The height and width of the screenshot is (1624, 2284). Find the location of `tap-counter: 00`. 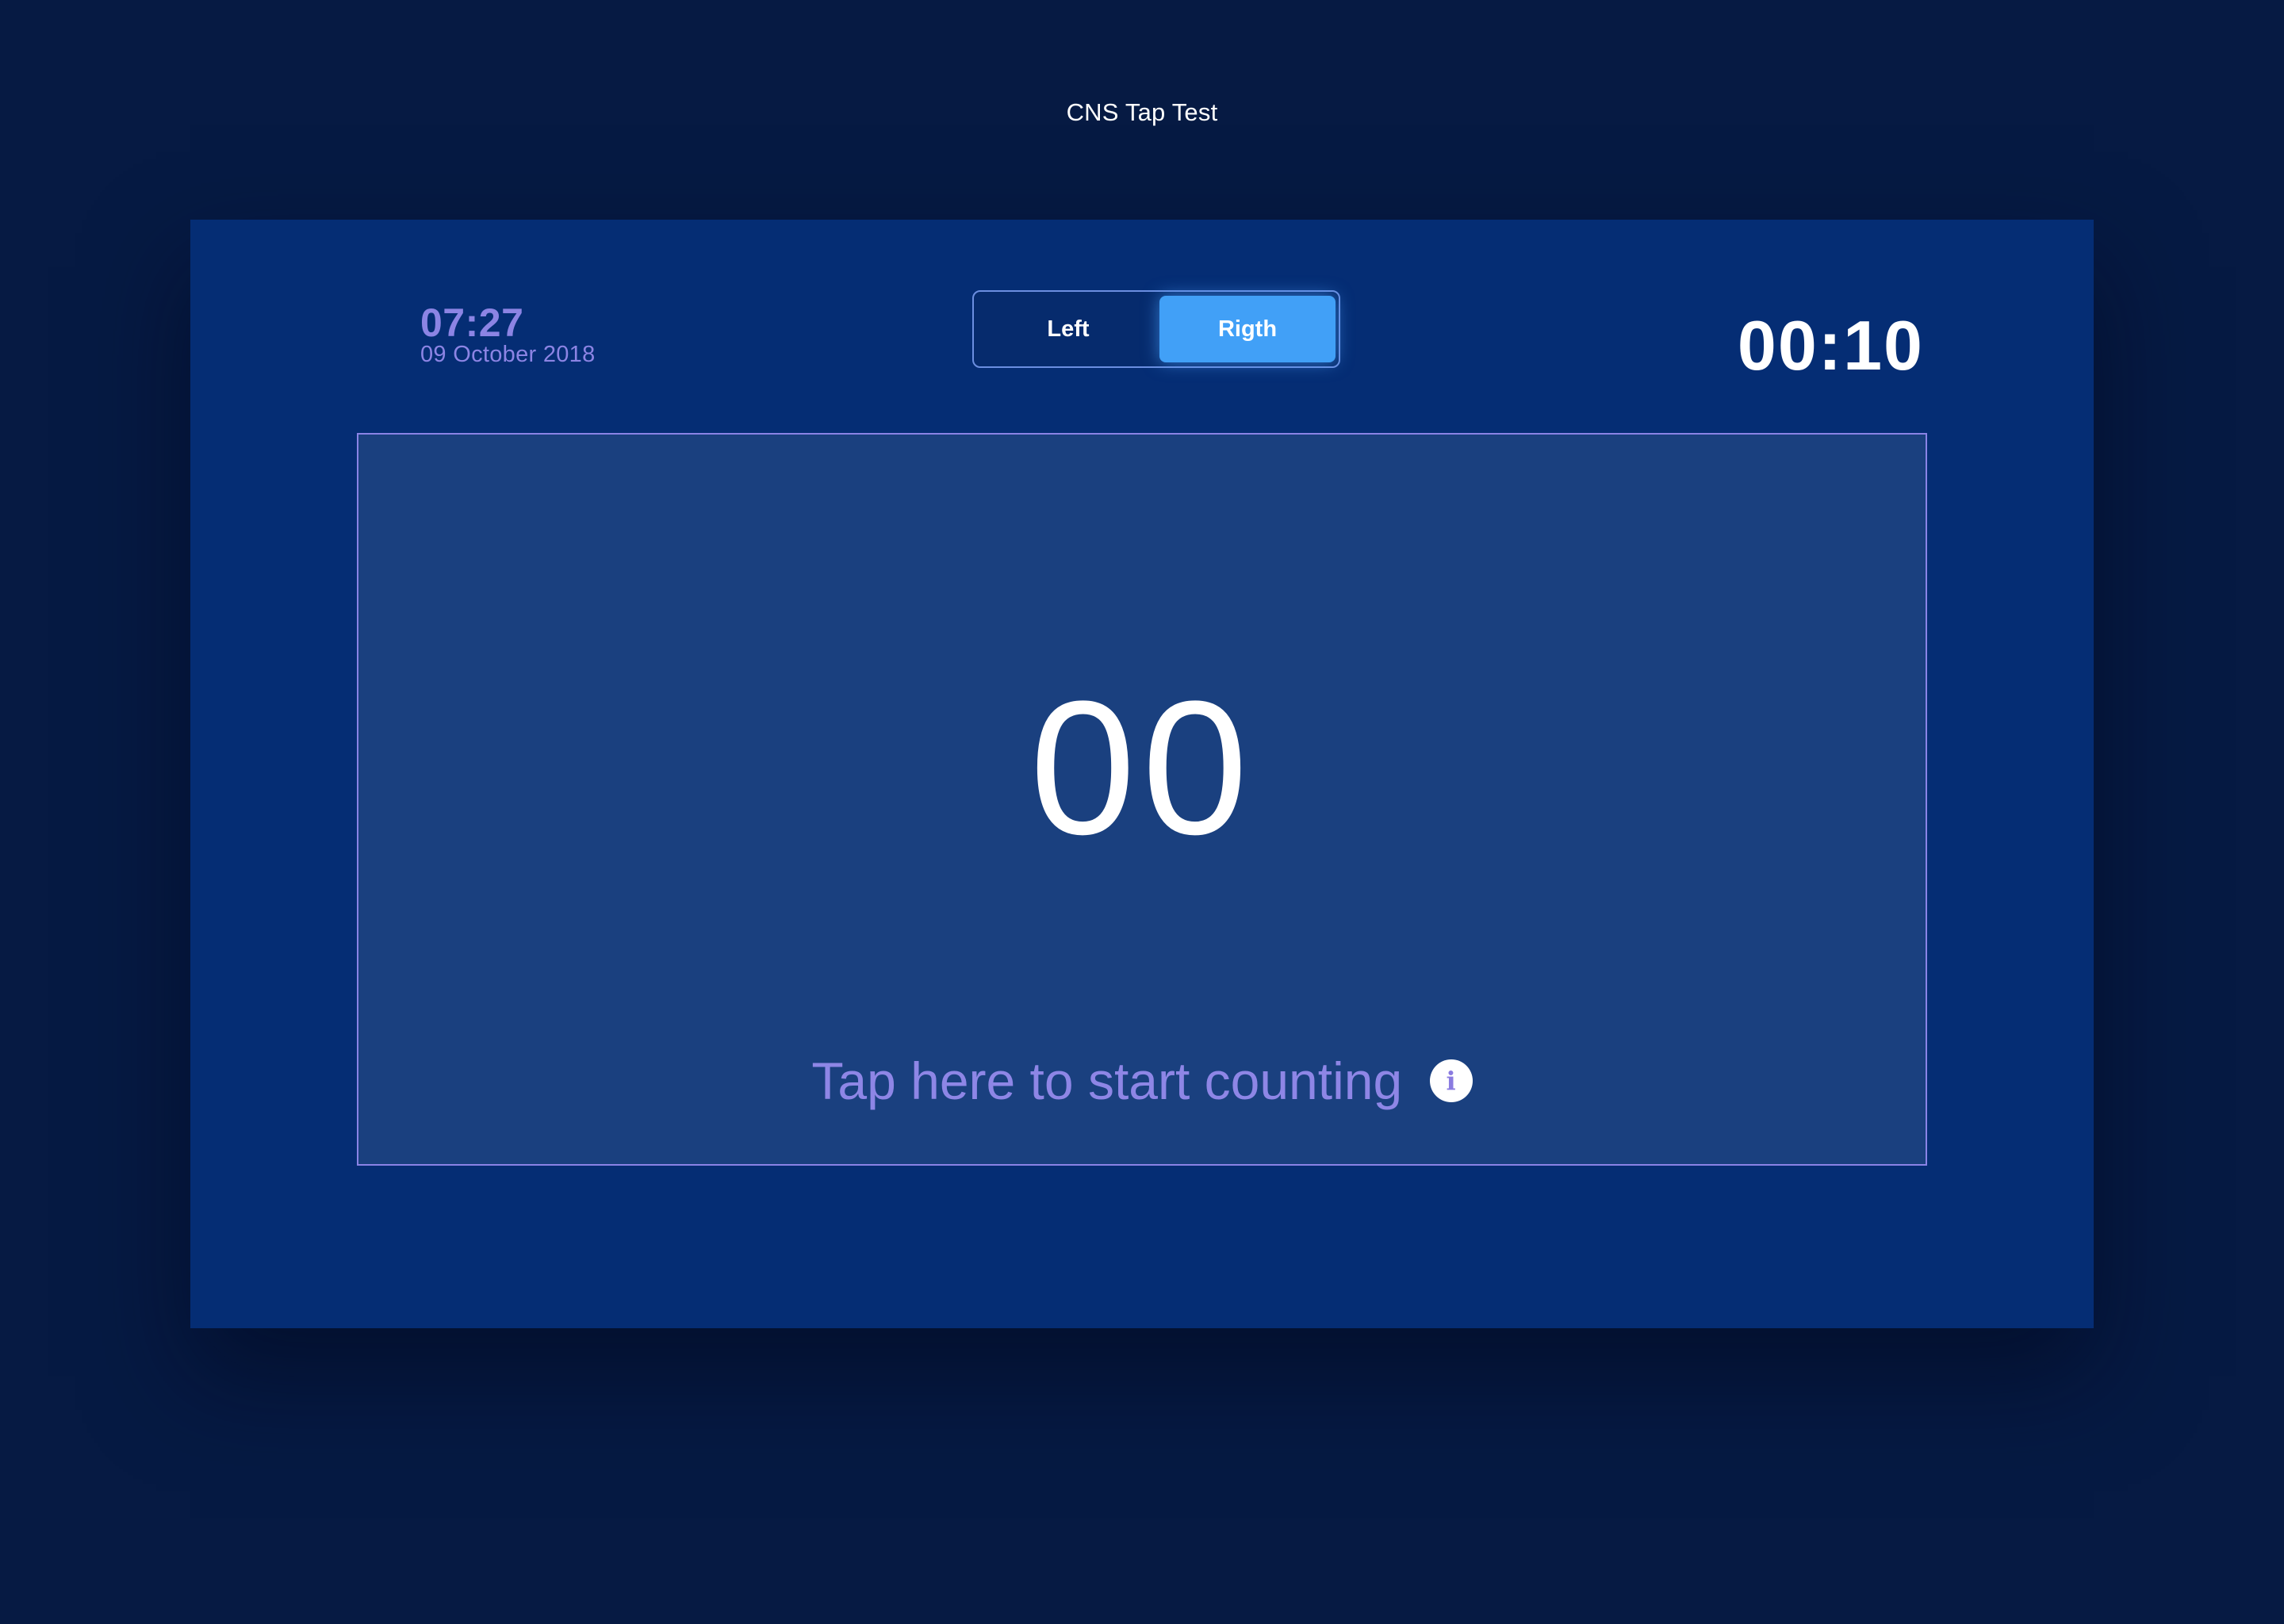

tap-counter: 00 is located at coordinates (1142, 767).